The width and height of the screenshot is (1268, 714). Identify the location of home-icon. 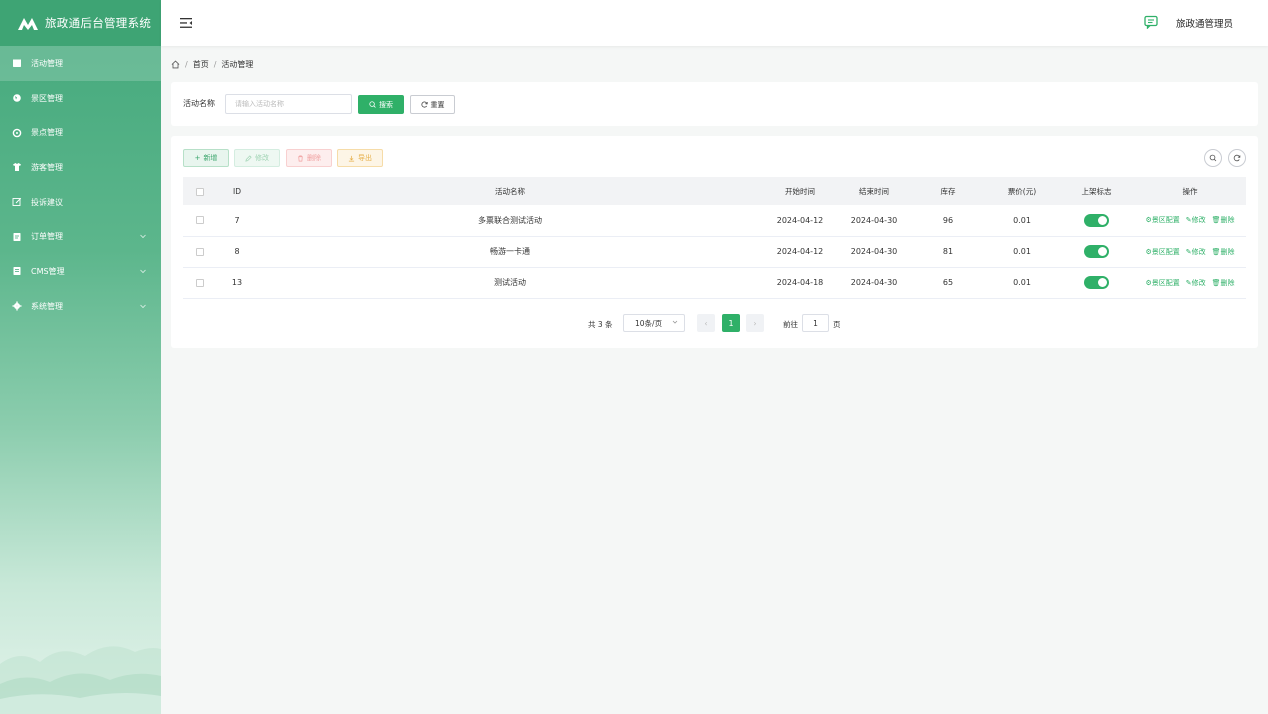
(175, 64).